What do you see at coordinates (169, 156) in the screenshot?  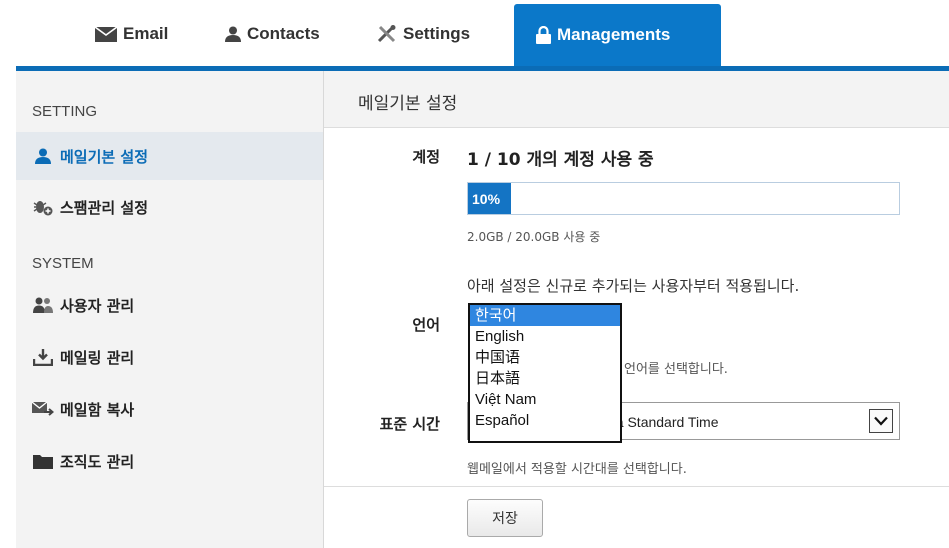 I see `sidebar-item-mail-settings: 메일기본 설정` at bounding box center [169, 156].